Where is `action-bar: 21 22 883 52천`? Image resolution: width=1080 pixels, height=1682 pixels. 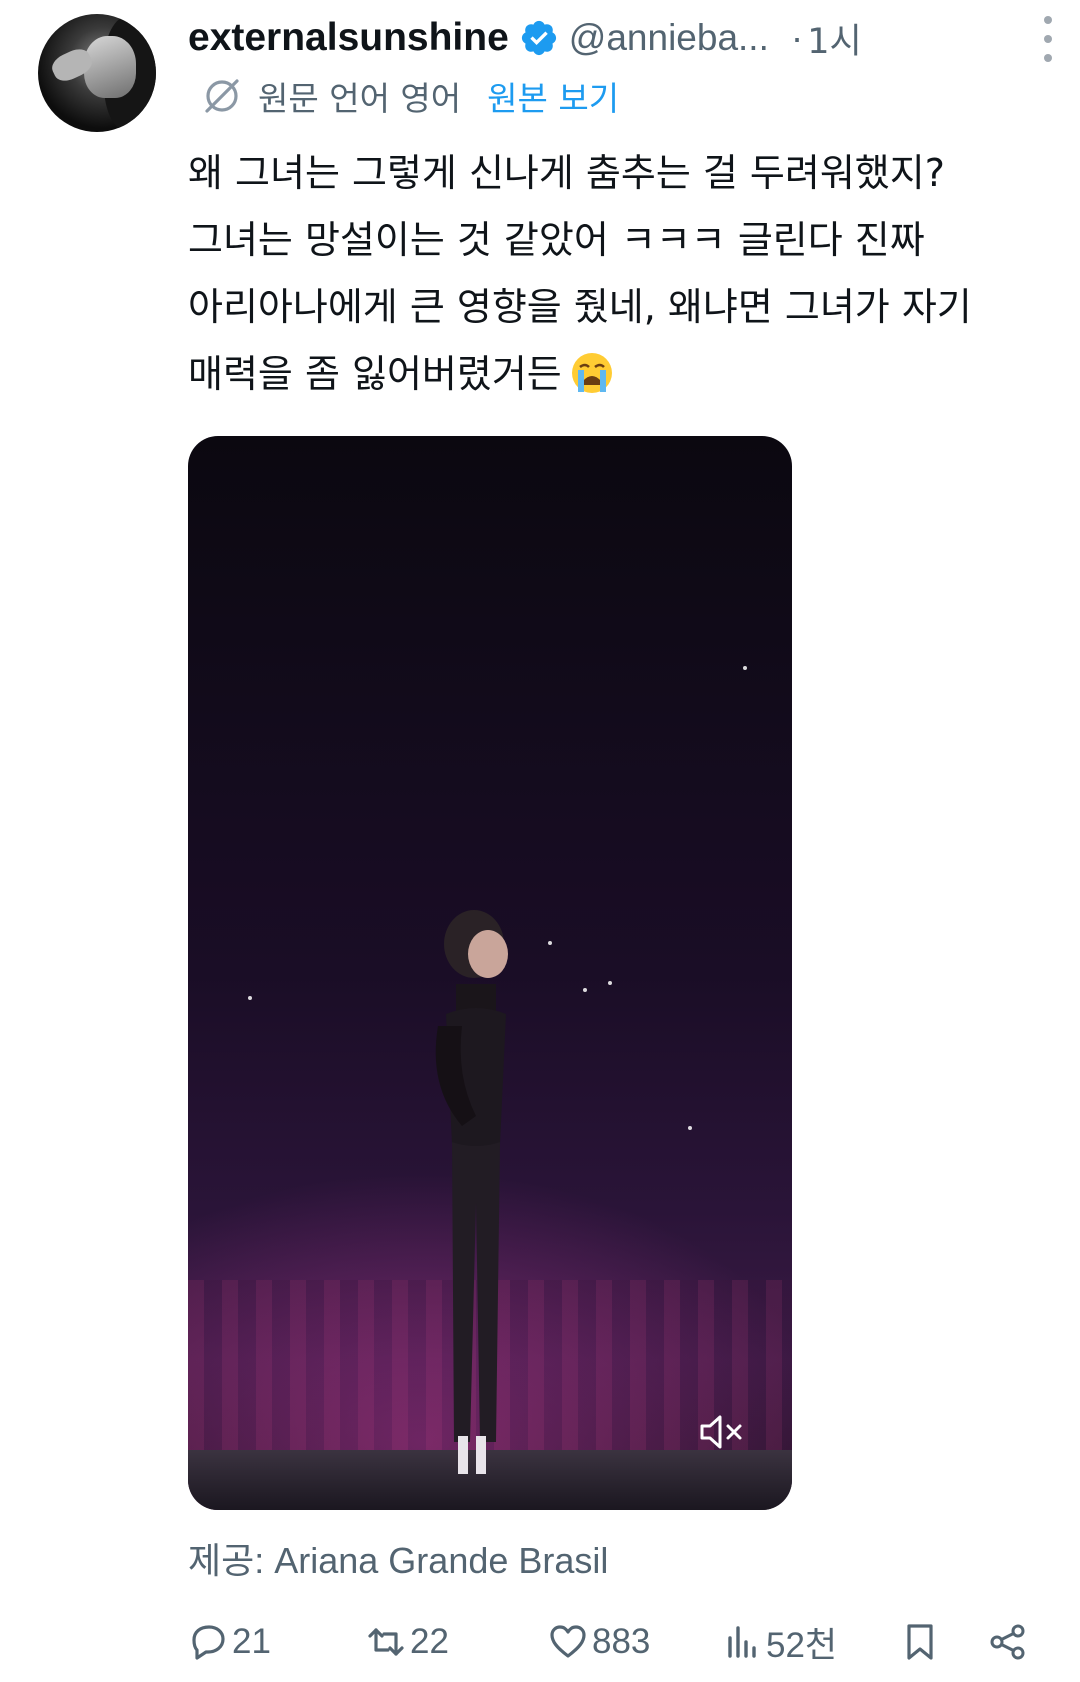
action-bar: 21 22 883 52천 is located at coordinates (613, 1642).